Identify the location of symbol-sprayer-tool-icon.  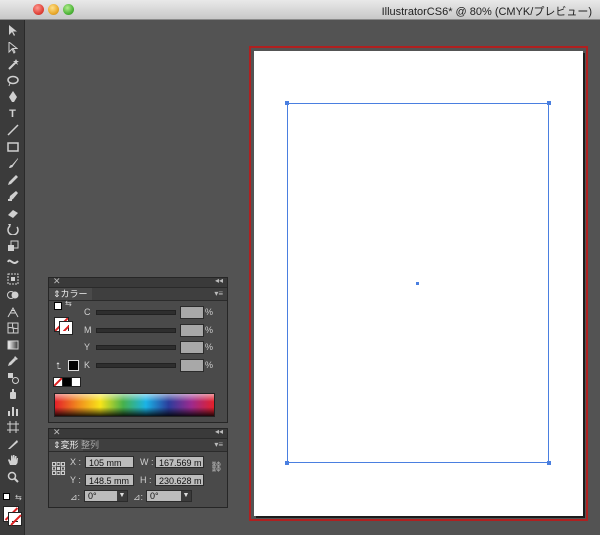
(12, 394).